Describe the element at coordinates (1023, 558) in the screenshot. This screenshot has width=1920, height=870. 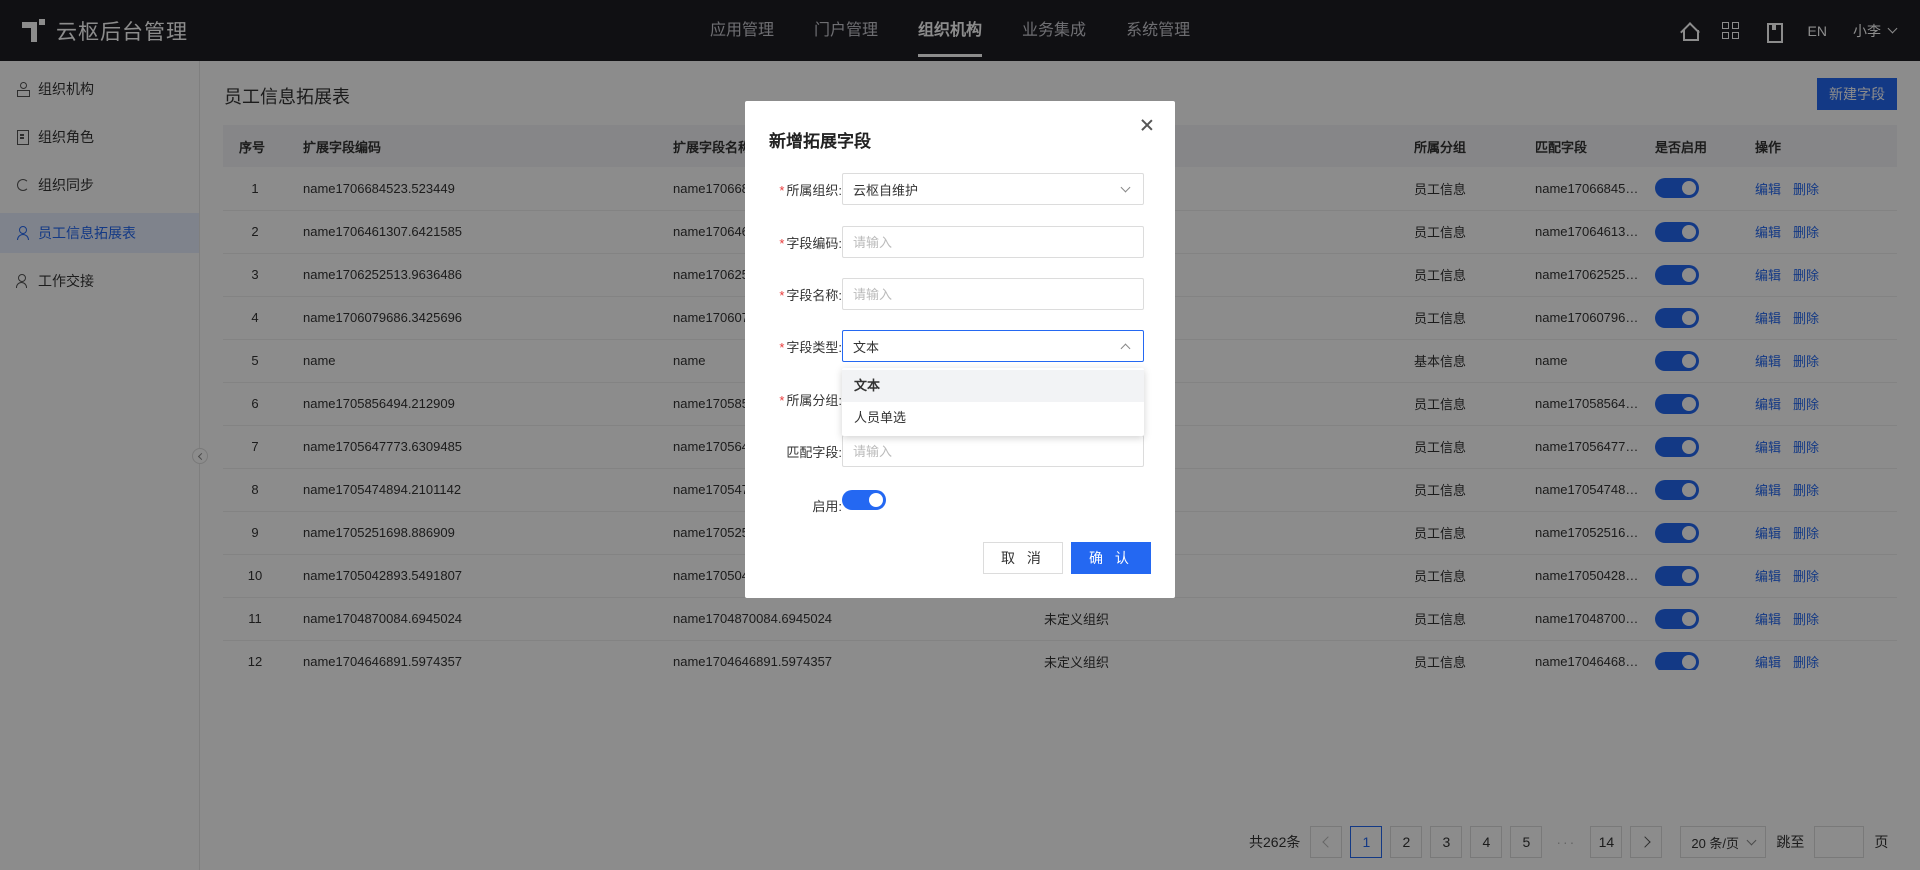
I see `cancel-button: 取 消` at that location.